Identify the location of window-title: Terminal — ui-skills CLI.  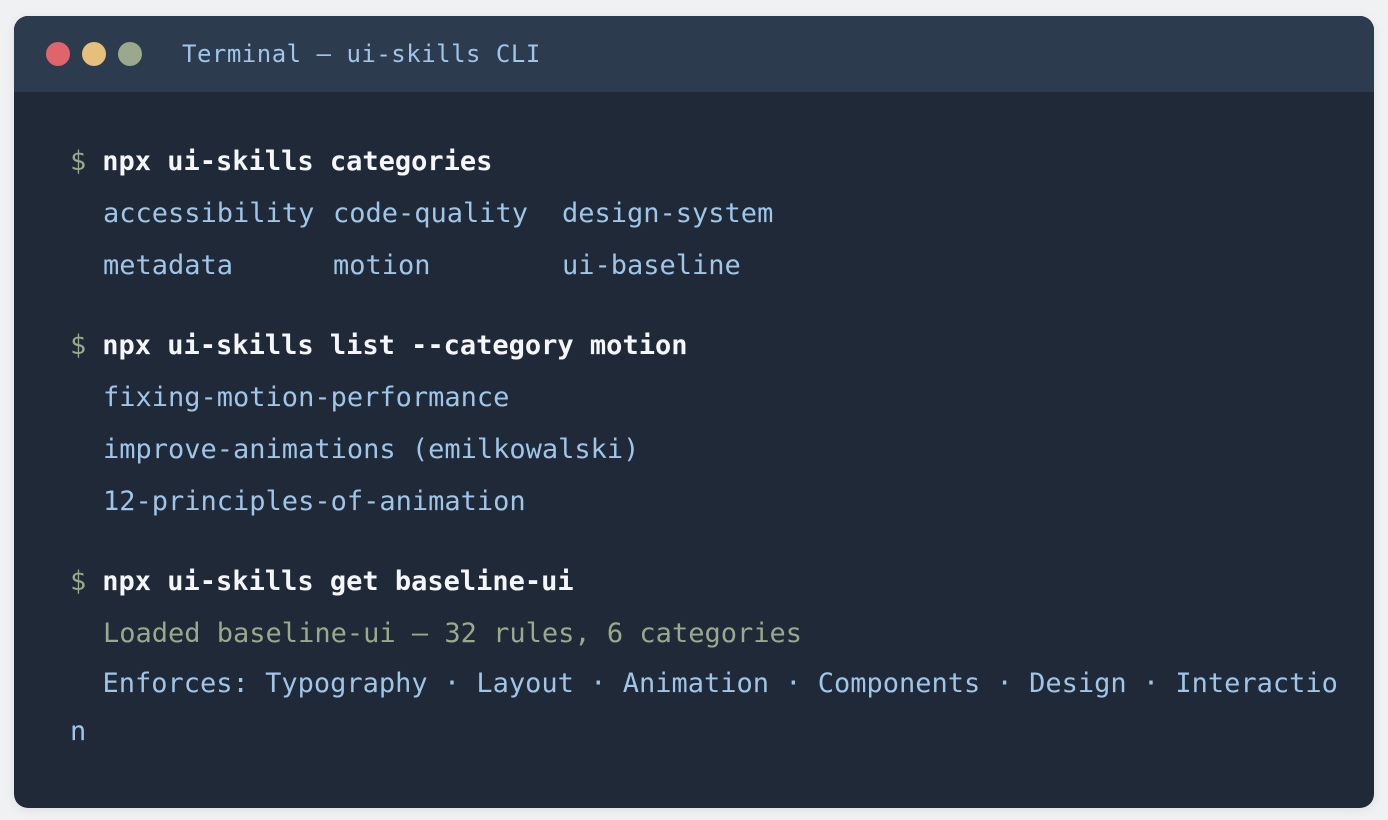
(361, 54).